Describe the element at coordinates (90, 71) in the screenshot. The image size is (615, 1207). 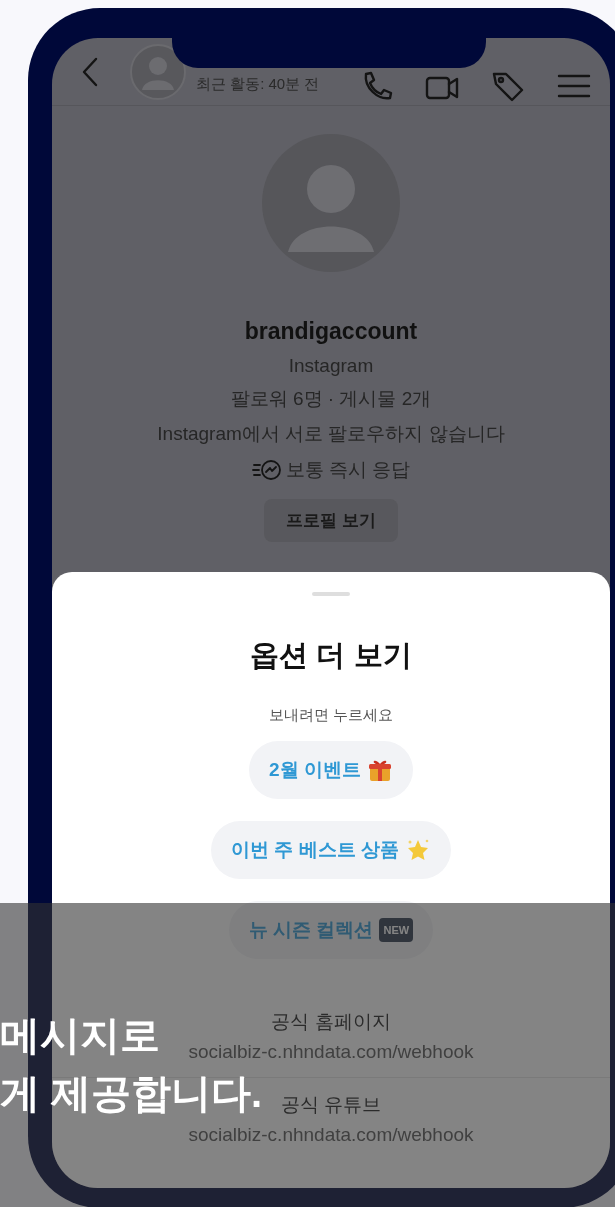
I see `back-icon` at that location.